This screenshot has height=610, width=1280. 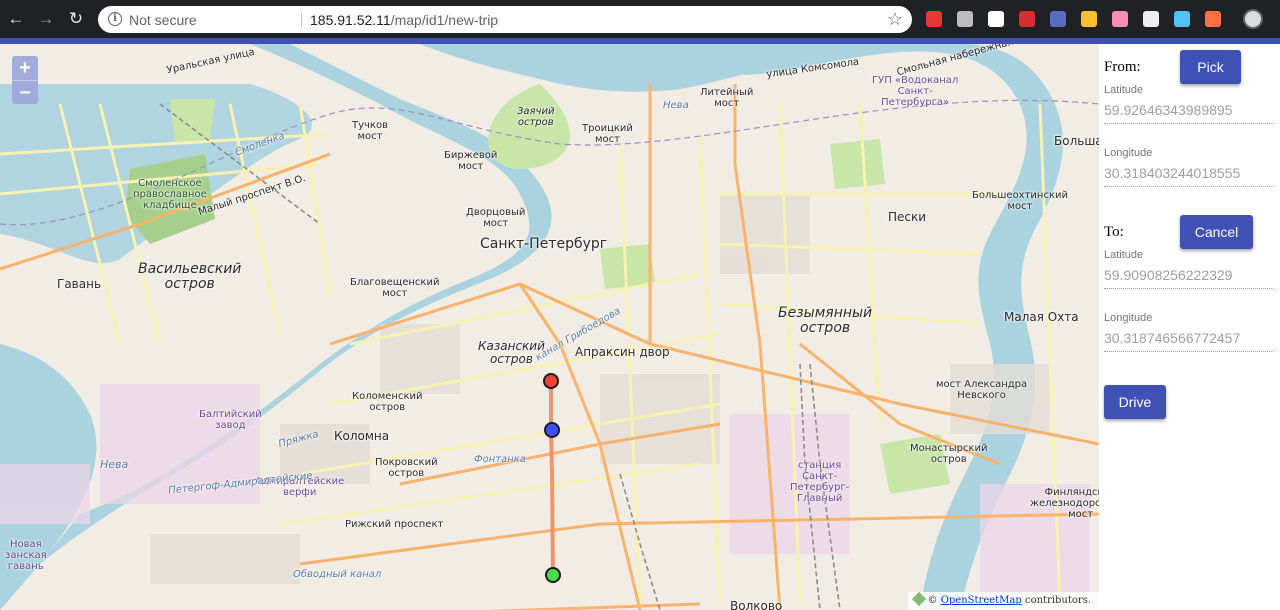 What do you see at coordinates (1058, 19) in the screenshot?
I see `hex-icon` at bounding box center [1058, 19].